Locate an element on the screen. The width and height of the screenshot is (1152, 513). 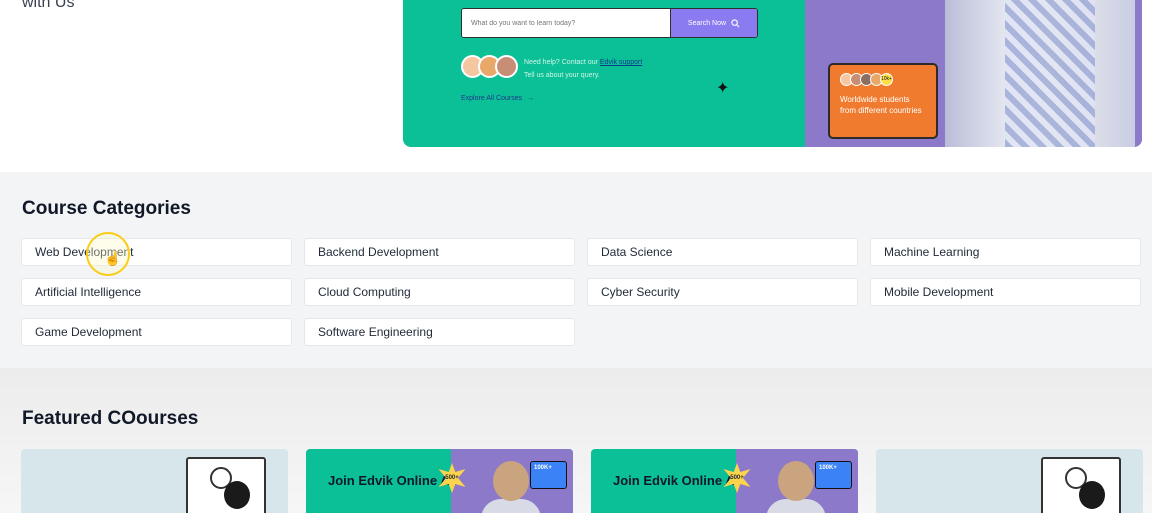
section-title: Course Categories is located at coordinates (106, 208).